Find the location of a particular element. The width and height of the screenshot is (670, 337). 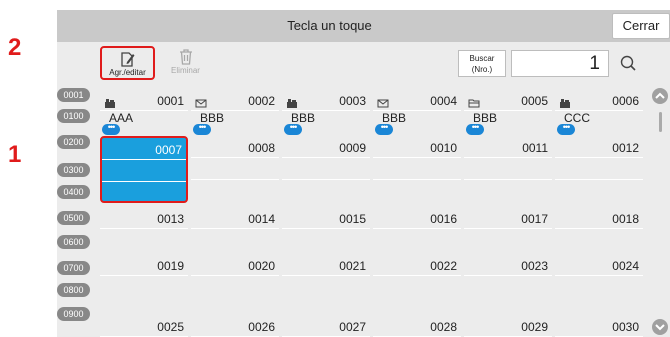

destination-cell-selected: 0007 is located at coordinates (144, 169).